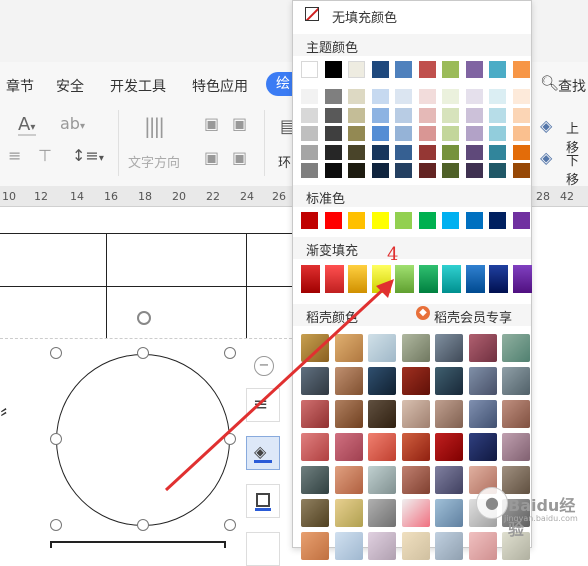 This screenshot has width=588, height=566. I want to click on find-button: 查找, so click(572, 86).